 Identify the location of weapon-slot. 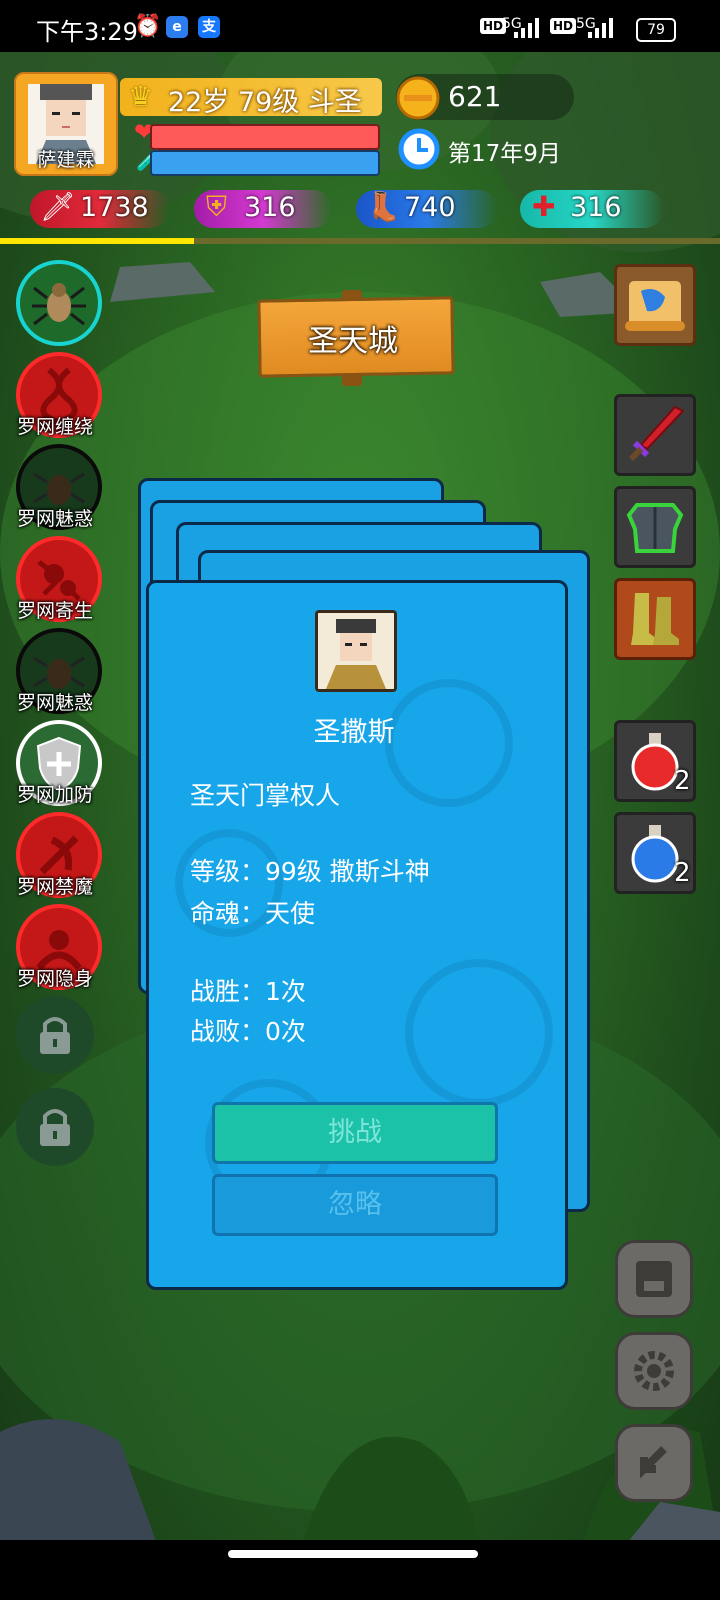
(655, 435).